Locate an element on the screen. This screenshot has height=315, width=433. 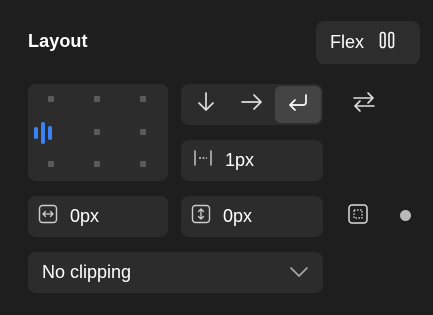
align-top-center is located at coordinates (97, 99).